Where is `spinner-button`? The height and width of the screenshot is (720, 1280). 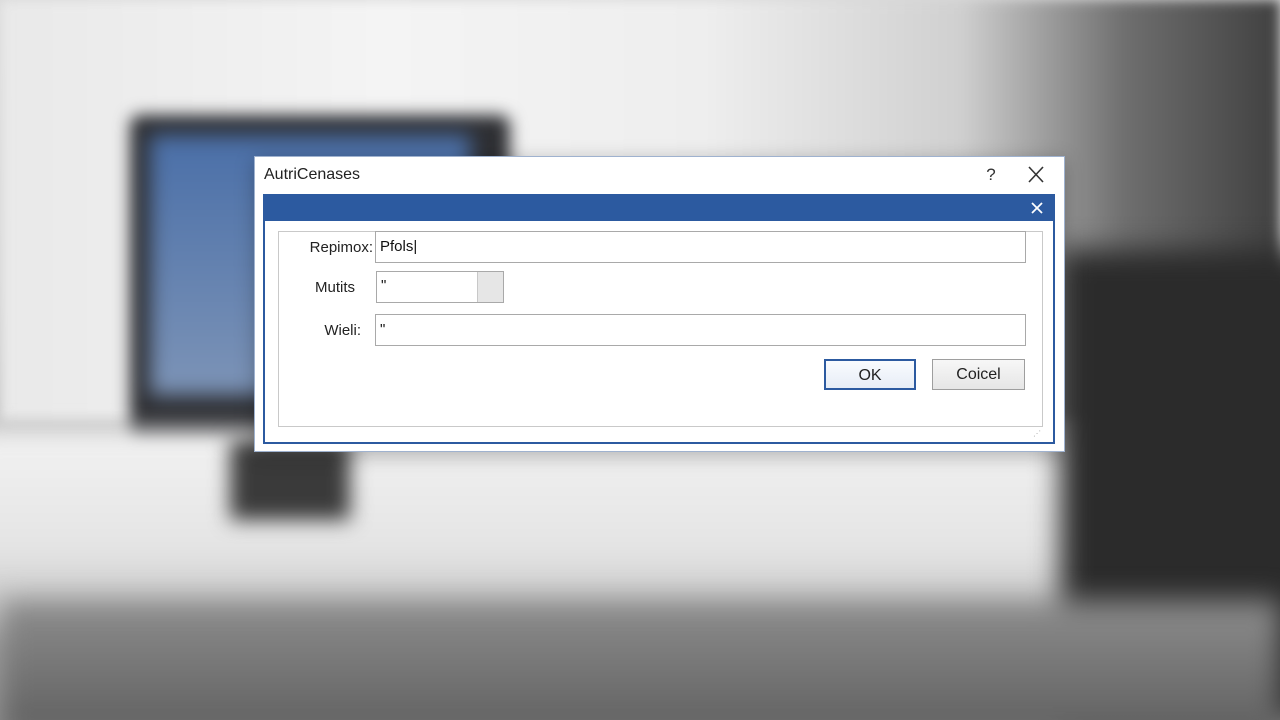 spinner-button is located at coordinates (490, 287).